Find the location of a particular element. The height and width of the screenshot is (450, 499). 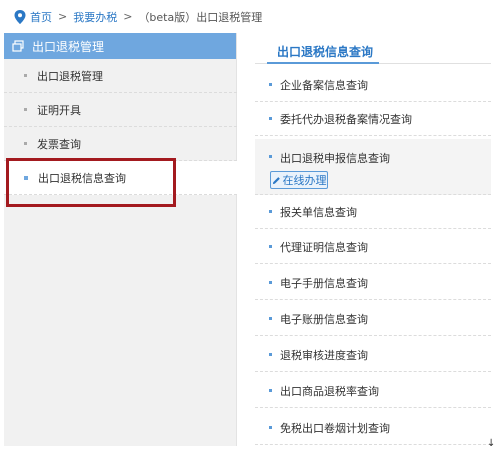

query-item-label: 代理证明信息查询 is located at coordinates (324, 247).